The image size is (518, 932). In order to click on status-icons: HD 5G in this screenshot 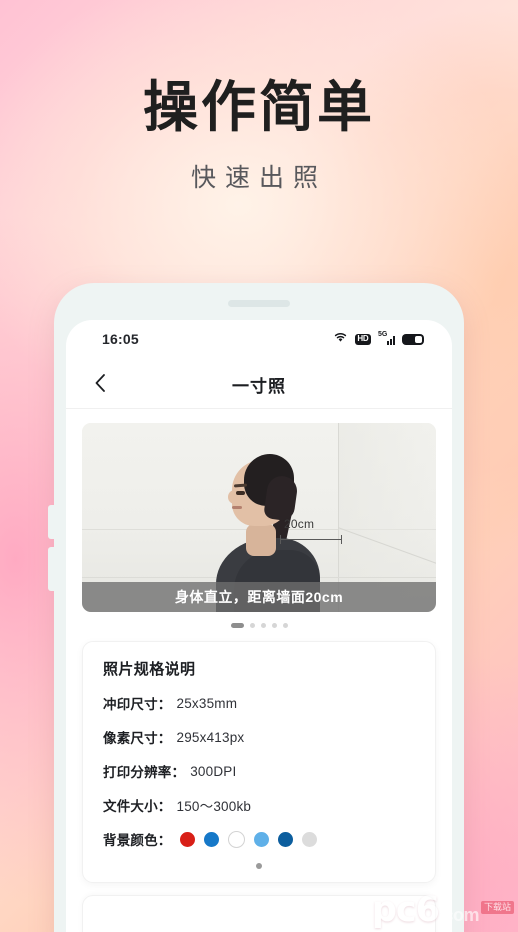, I will do `click(378, 339)`.